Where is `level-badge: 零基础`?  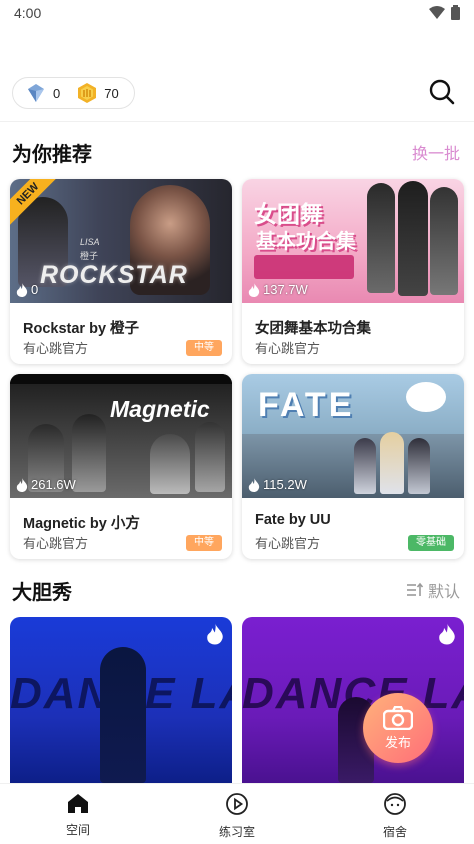
level-badge: 零基础 is located at coordinates (431, 543).